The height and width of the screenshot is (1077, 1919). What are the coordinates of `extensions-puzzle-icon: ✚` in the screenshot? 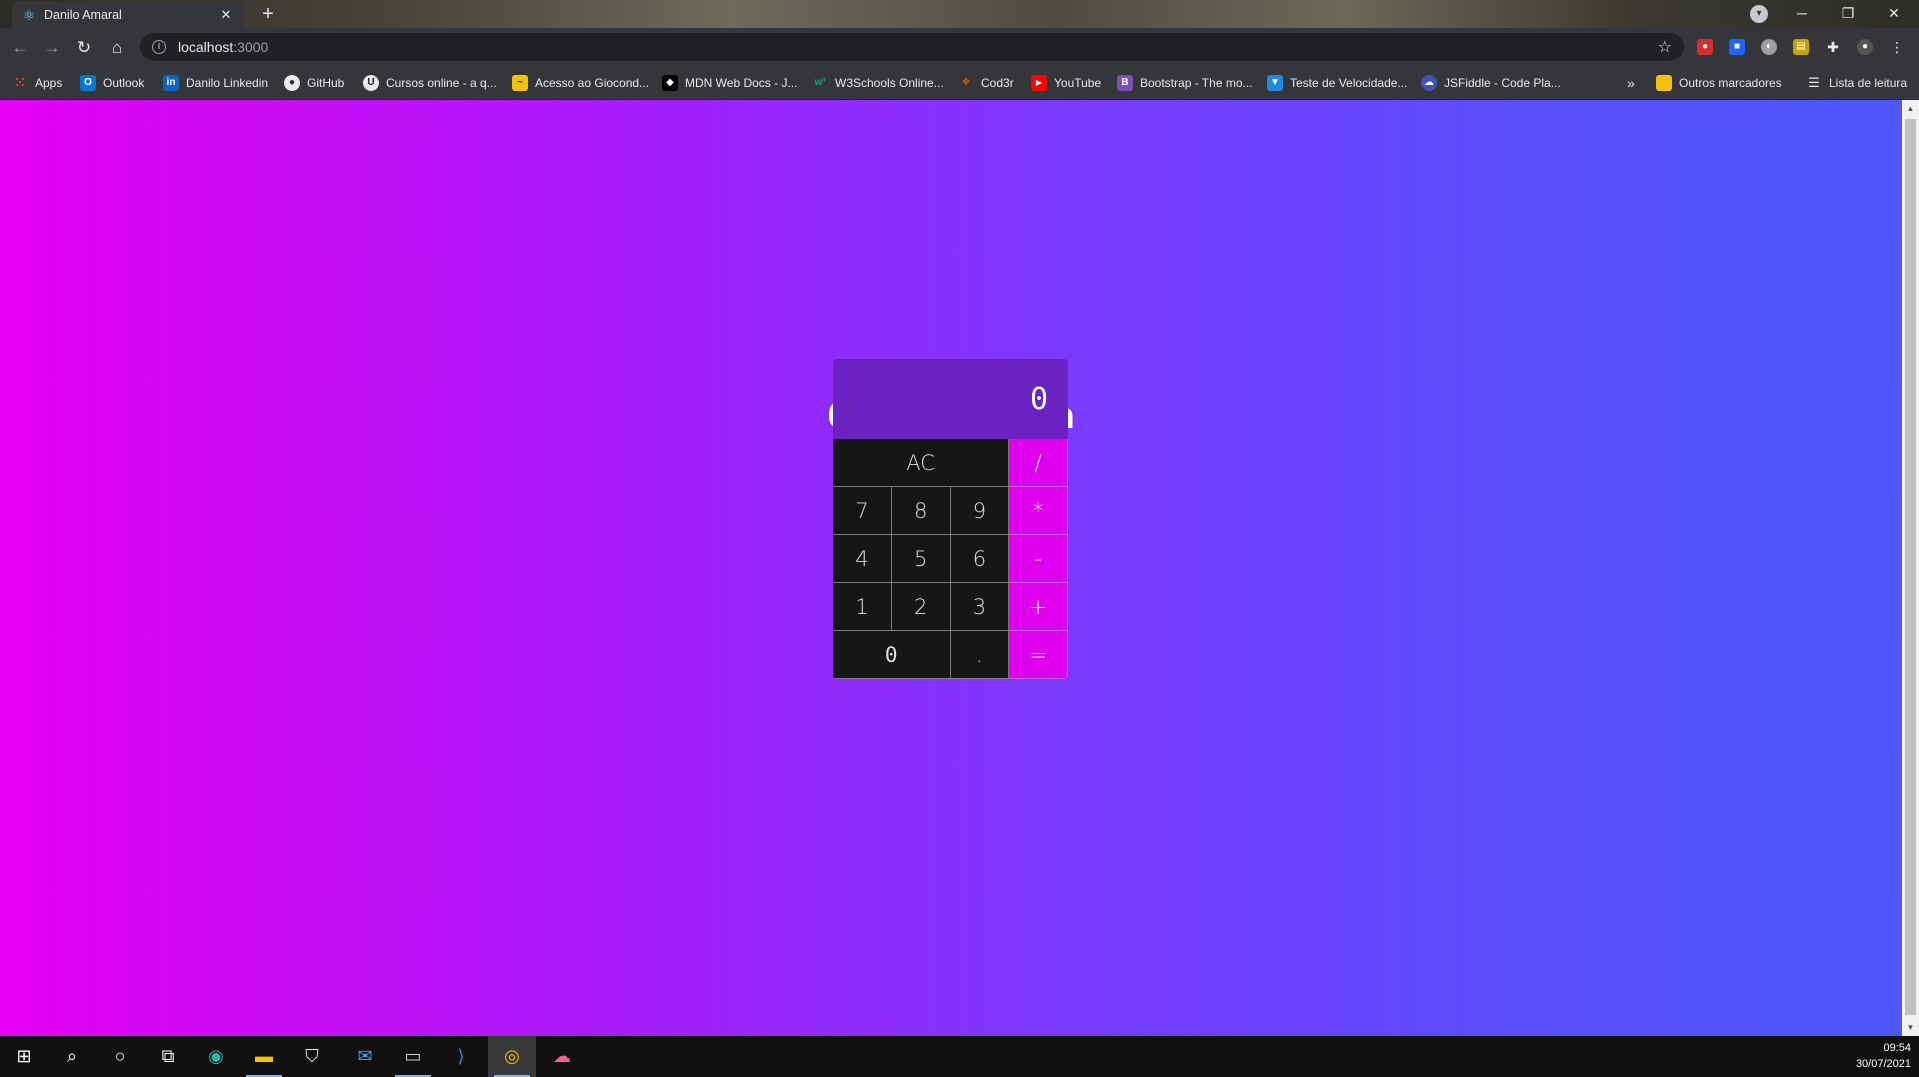 It's located at (1833, 47).